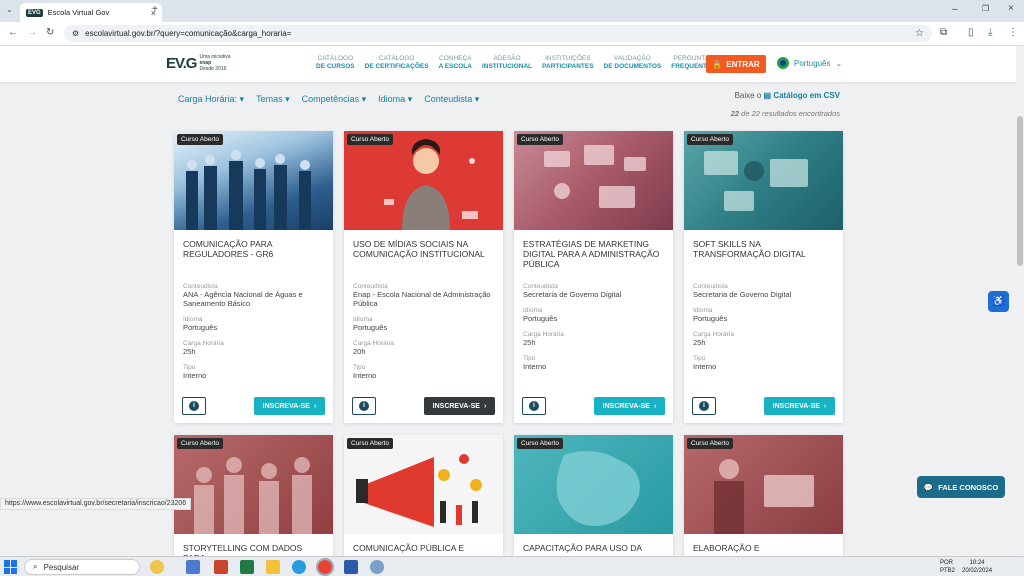  What do you see at coordinates (512, 11) in the screenshot?
I see `browser-tab-bar: ⌄ EVG Escola Virtual Gov × + – ❐ ×` at bounding box center [512, 11].